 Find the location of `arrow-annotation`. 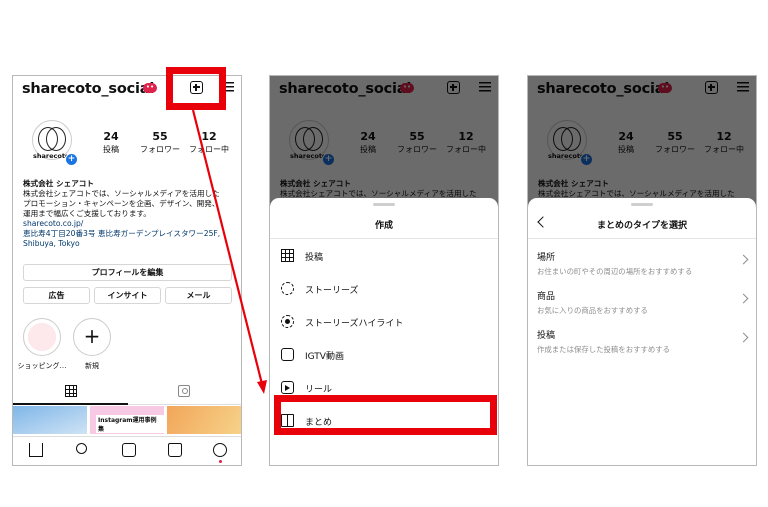

arrow-annotation is located at coordinates (229, 251).